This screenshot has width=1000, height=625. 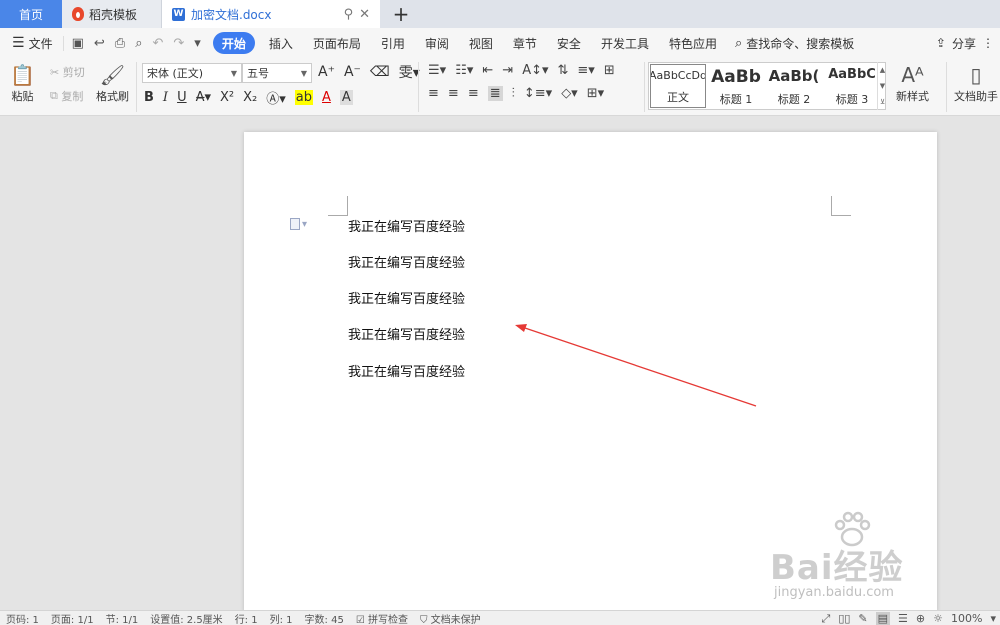 I want to click on menu-item-features: 特色应用, so click(x=693, y=43).